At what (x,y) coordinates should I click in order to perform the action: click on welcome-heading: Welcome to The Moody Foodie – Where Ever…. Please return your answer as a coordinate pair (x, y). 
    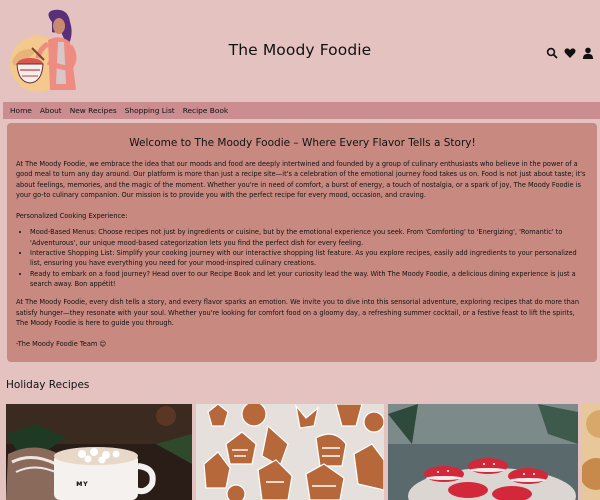
    Looking at the image, I should click on (302, 143).